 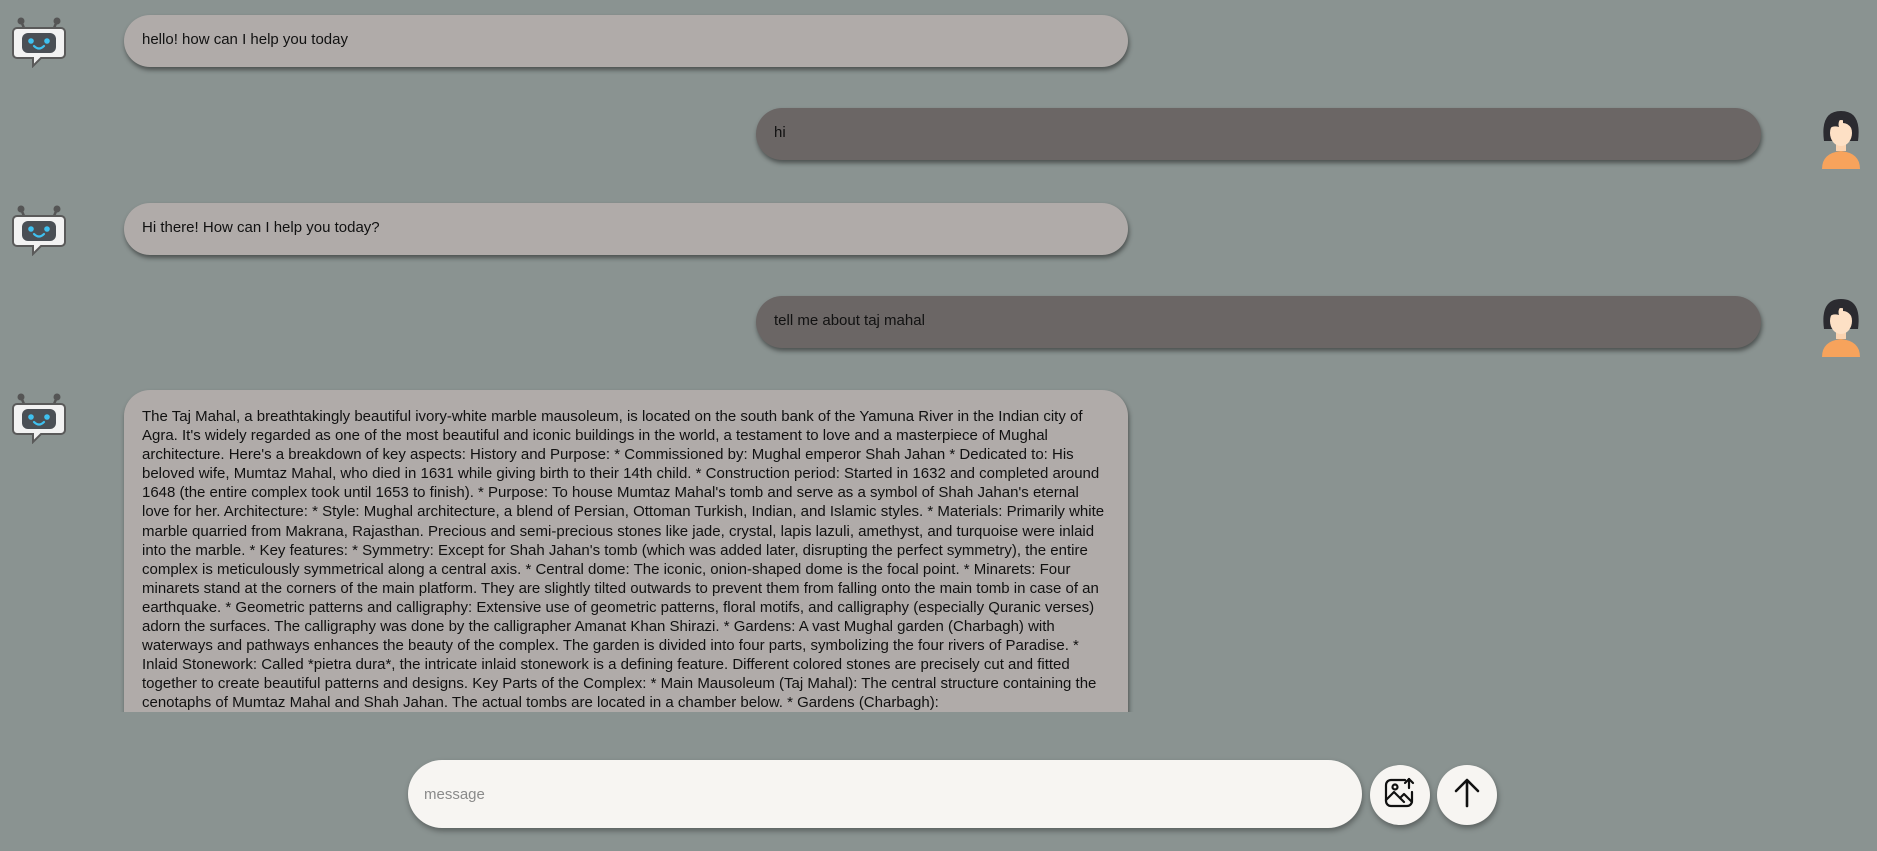 What do you see at coordinates (245, 39) in the screenshot?
I see `message-text: hello! how can I help you today` at bounding box center [245, 39].